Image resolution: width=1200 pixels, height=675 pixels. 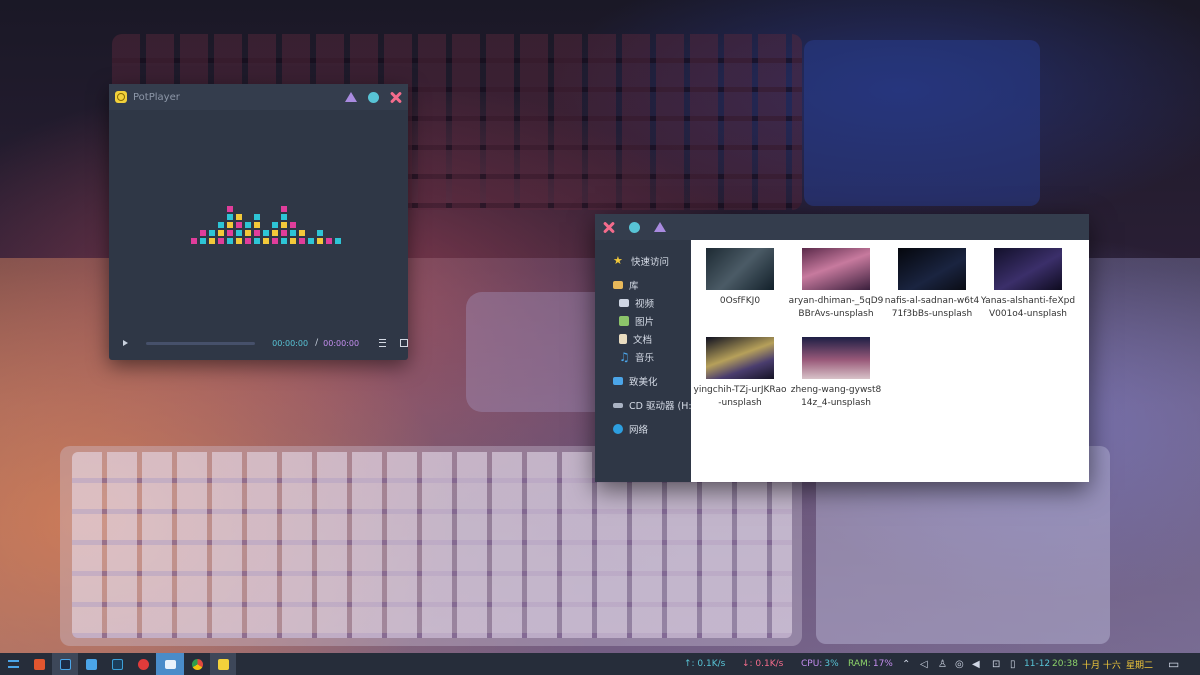 What do you see at coordinates (624, 303) in the screenshot?
I see `video-icon` at bounding box center [624, 303].